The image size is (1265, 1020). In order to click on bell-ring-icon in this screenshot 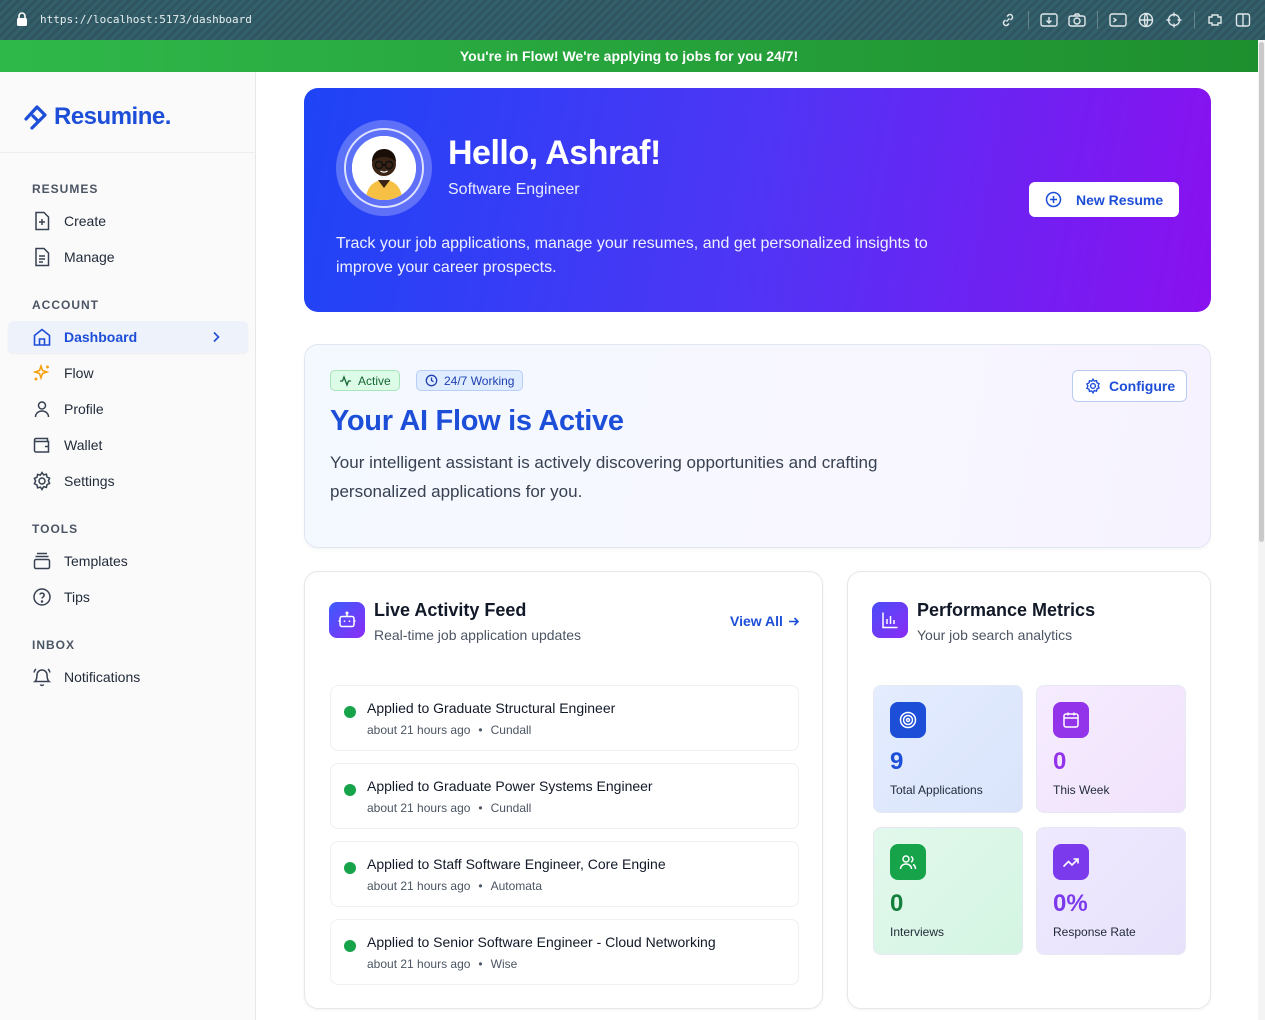, I will do `click(42, 677)`.